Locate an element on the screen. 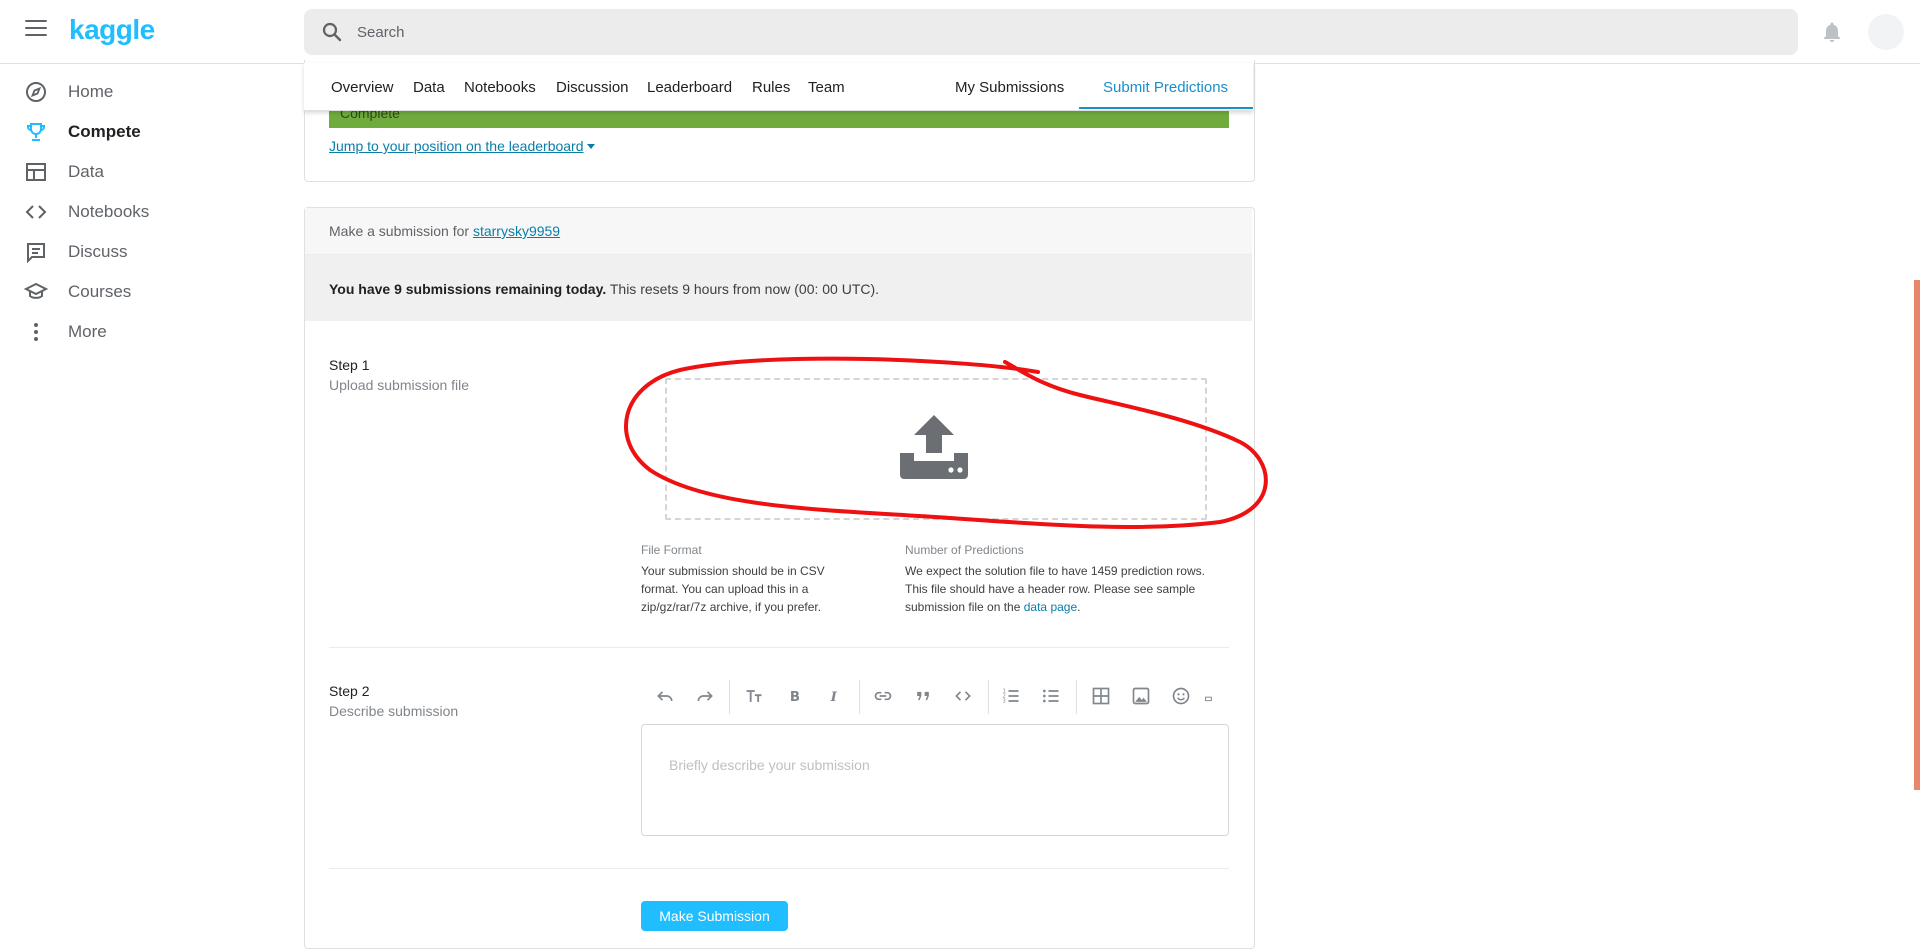 The width and height of the screenshot is (1920, 949). compass-icon is located at coordinates (36, 92).